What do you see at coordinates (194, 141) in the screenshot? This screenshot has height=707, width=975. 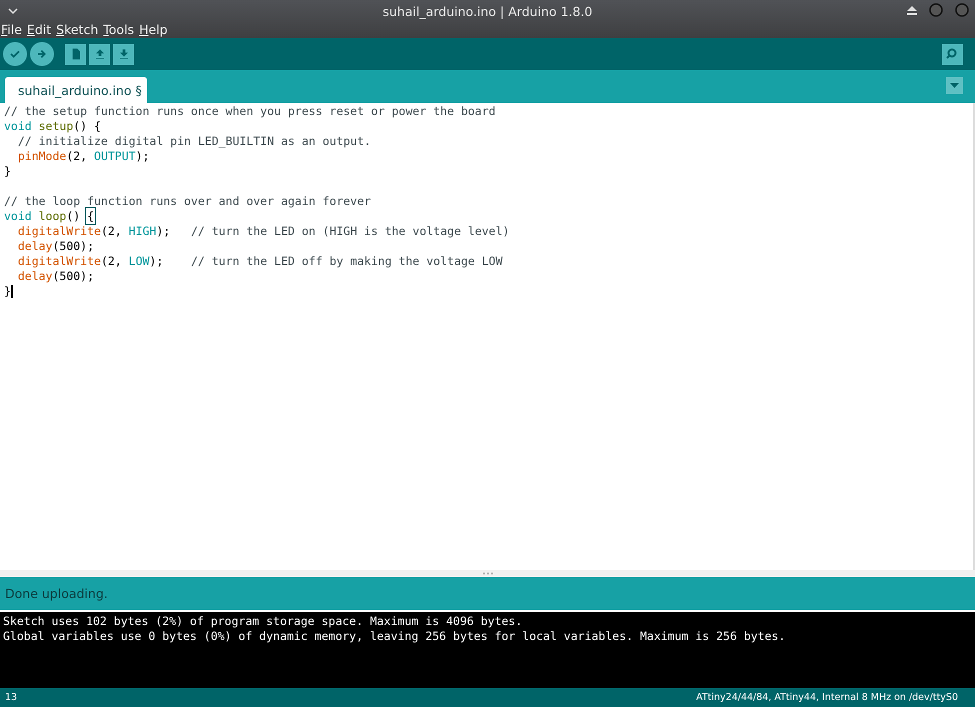 I see `code-token: // initialize digital pin LED_BUILTIN as an output.` at bounding box center [194, 141].